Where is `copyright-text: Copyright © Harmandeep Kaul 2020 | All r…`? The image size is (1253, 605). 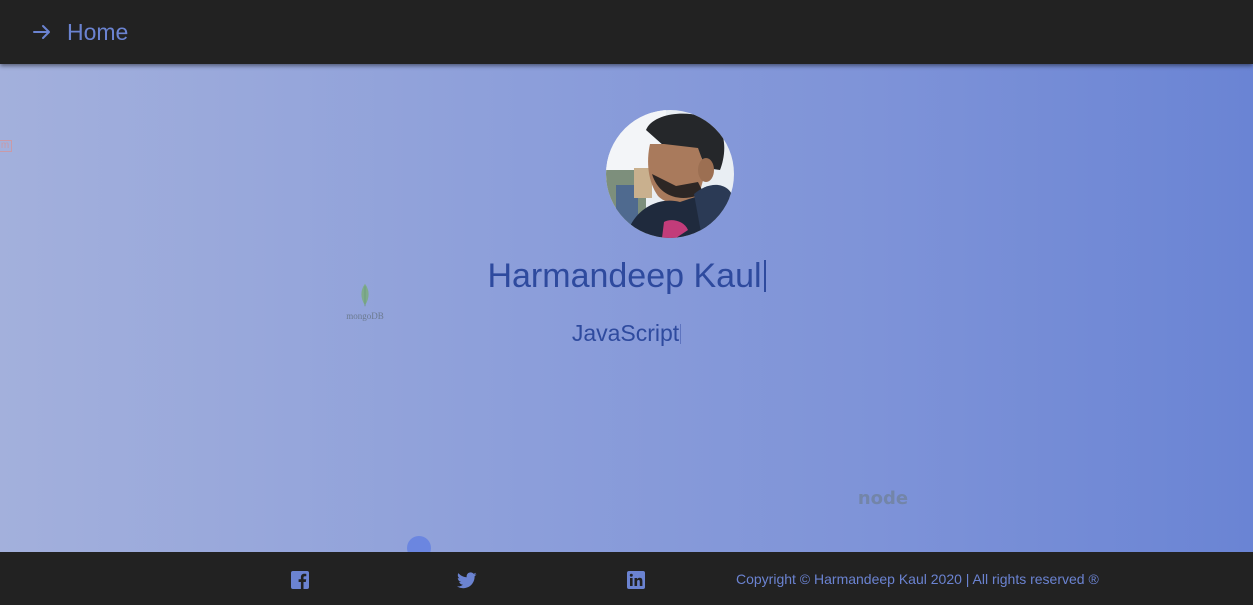 copyright-text: Copyright © Harmandeep Kaul 2020 | All r… is located at coordinates (917, 579).